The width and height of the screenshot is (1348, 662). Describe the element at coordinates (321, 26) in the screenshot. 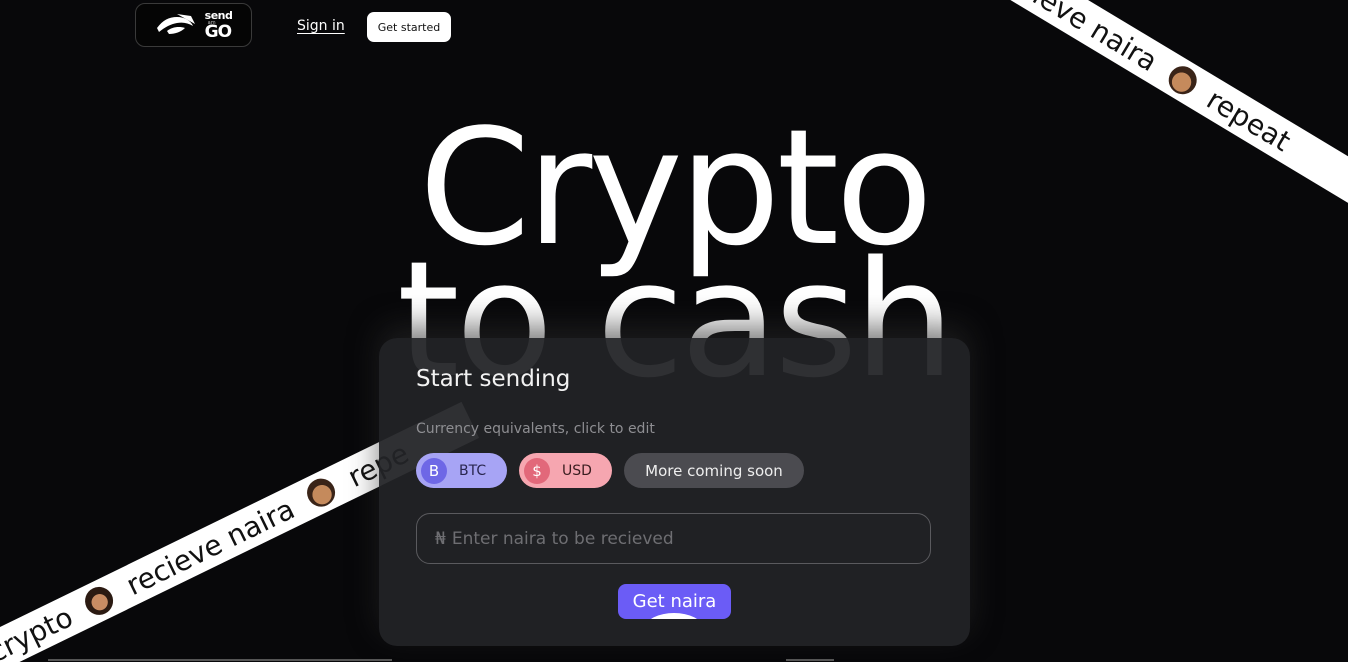

I see `sign-in-link: Sign in` at that location.